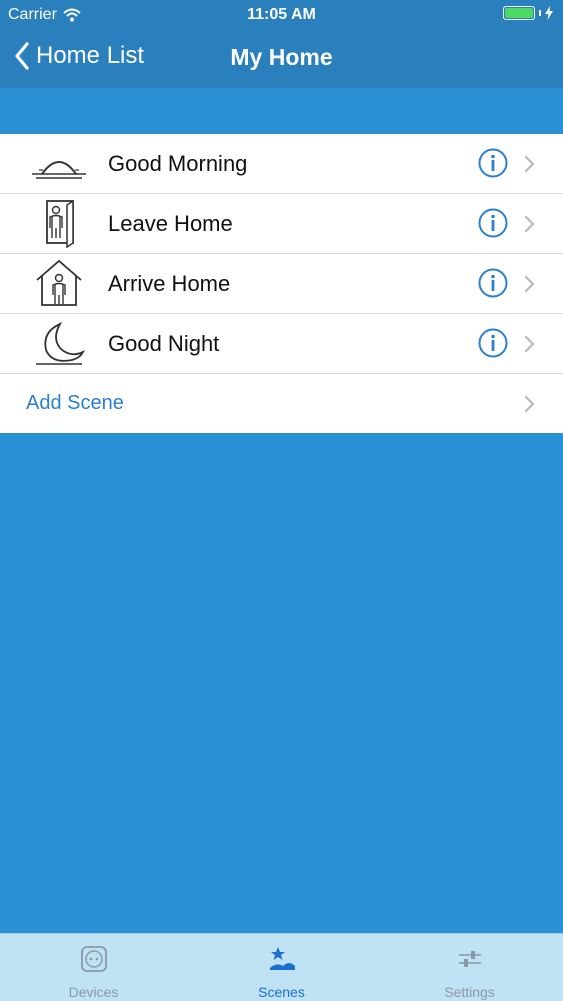 This screenshot has width=563, height=1001. What do you see at coordinates (281, 164) in the screenshot?
I see `scene-row-good-morning: Good Morning` at bounding box center [281, 164].